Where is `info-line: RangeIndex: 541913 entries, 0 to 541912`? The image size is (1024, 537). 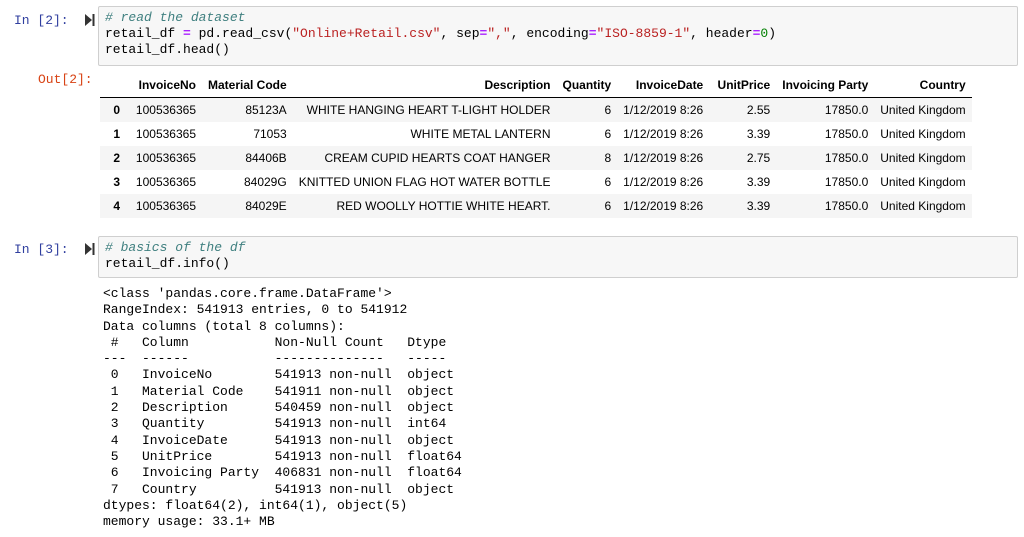 info-line: RangeIndex: 541913 entries, 0 to 541912 is located at coordinates (255, 310).